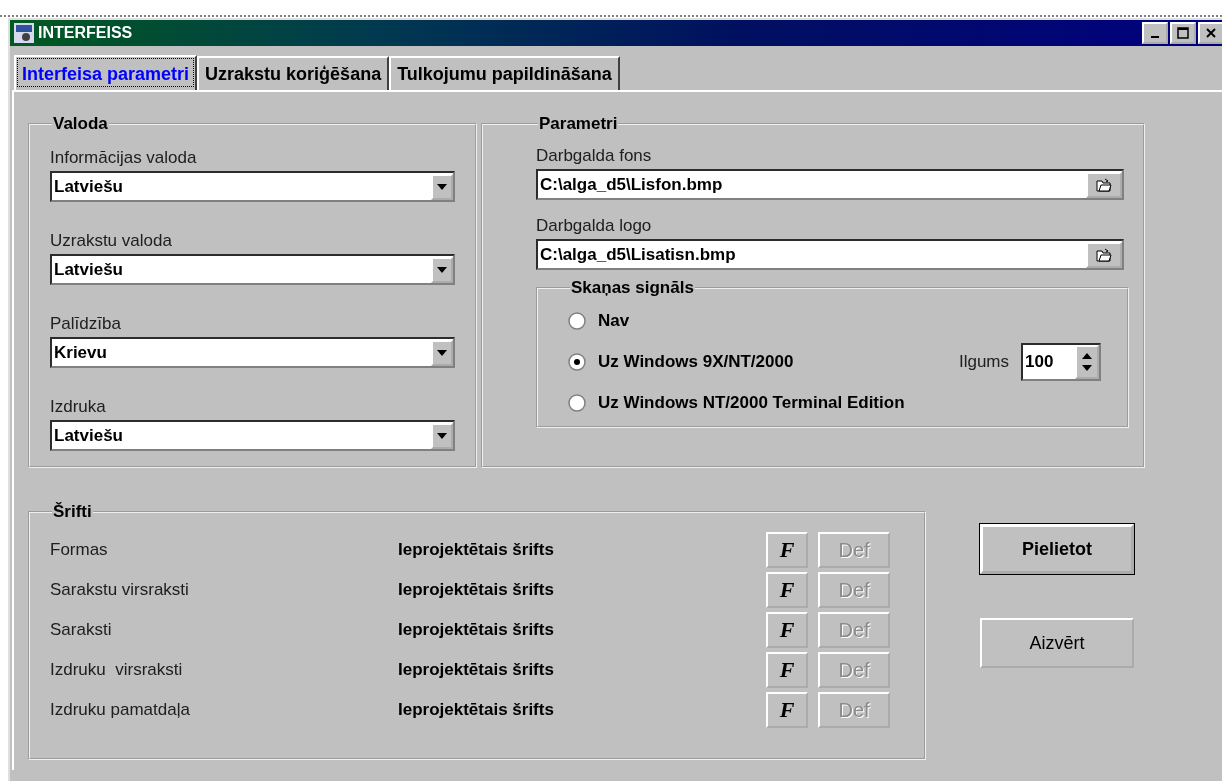 The image size is (1222, 781). I want to click on tab: Uzrakstu koriģēšana, so click(293, 73).